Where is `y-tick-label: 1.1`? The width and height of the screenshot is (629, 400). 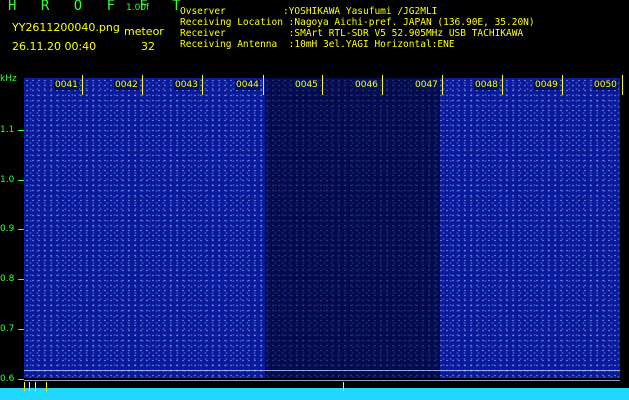 y-tick-label: 1.1 is located at coordinates (7, 130).